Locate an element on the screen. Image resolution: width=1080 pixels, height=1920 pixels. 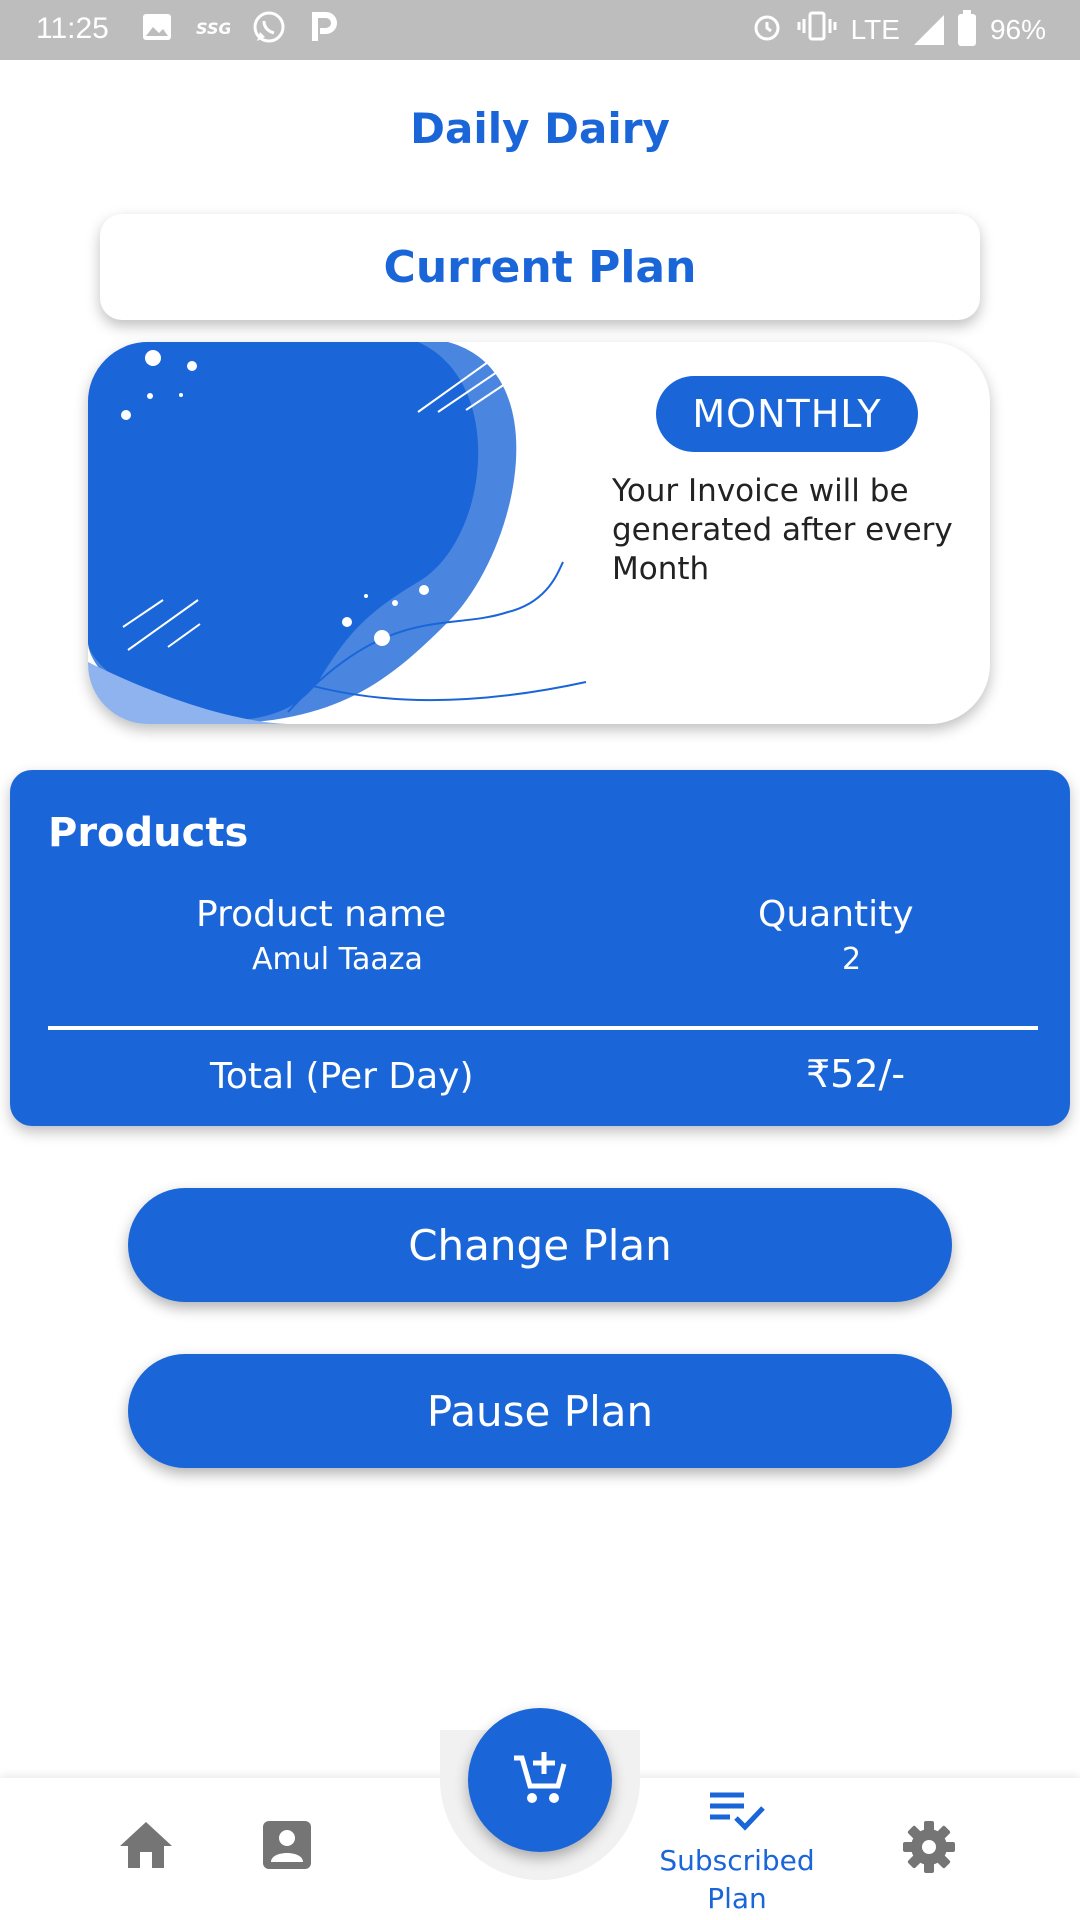
plan-illustration is located at coordinates (337, 533).